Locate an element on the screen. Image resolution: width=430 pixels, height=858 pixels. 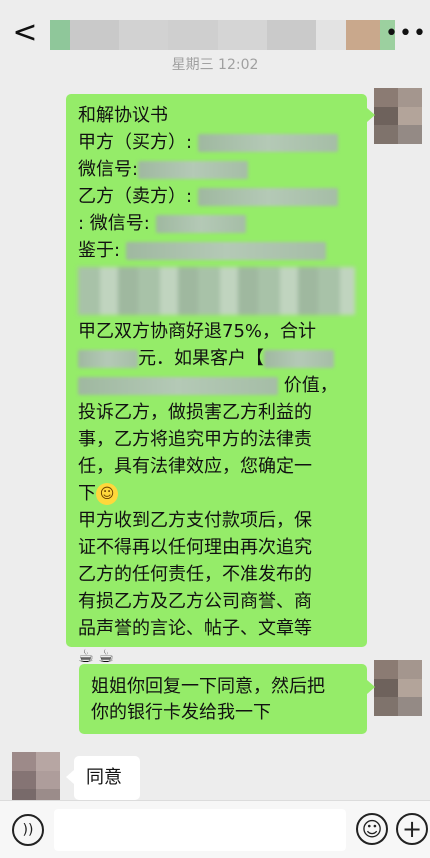
smile-emoji-icon: ☺ is located at coordinates (107, 494).